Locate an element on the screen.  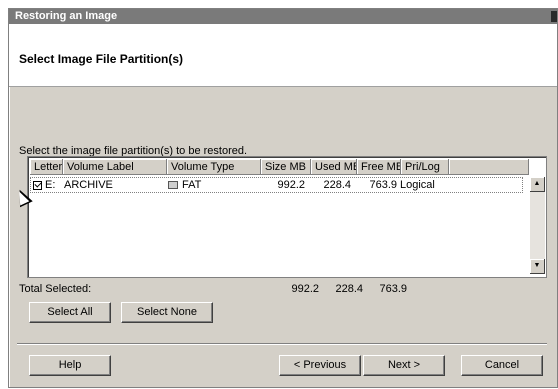
total-selected-label: Total Selected: is located at coordinates (55, 289).